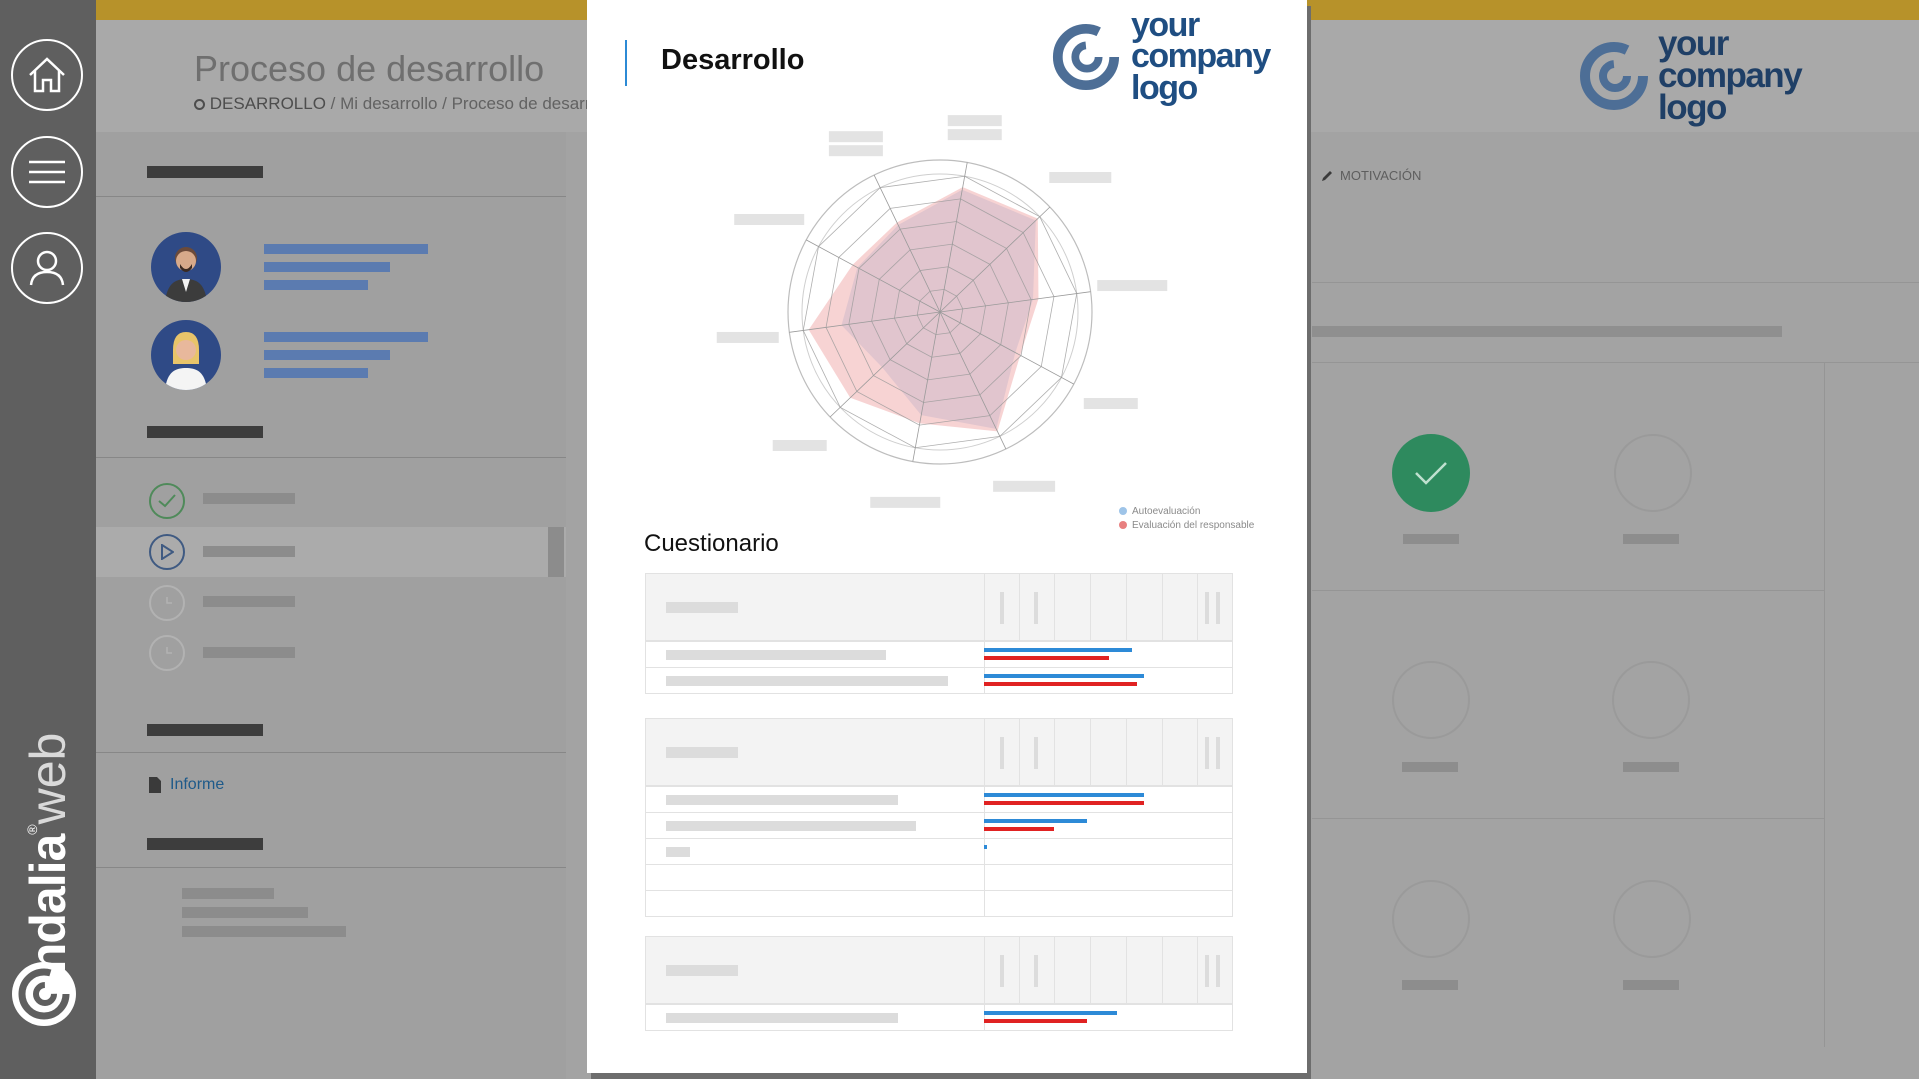 This screenshot has height=1079, width=1919. Describe the element at coordinates (197, 784) in the screenshot. I see `report-link-label: Informe` at that location.